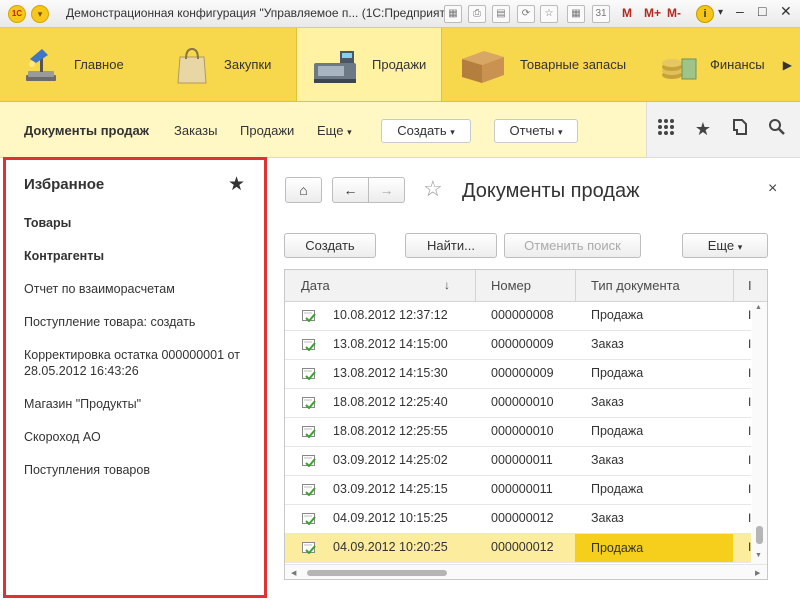 The height and width of the screenshot is (600, 800). What do you see at coordinates (139, 470) in the screenshot?
I see `favorite-item: Поступления товаров` at bounding box center [139, 470].